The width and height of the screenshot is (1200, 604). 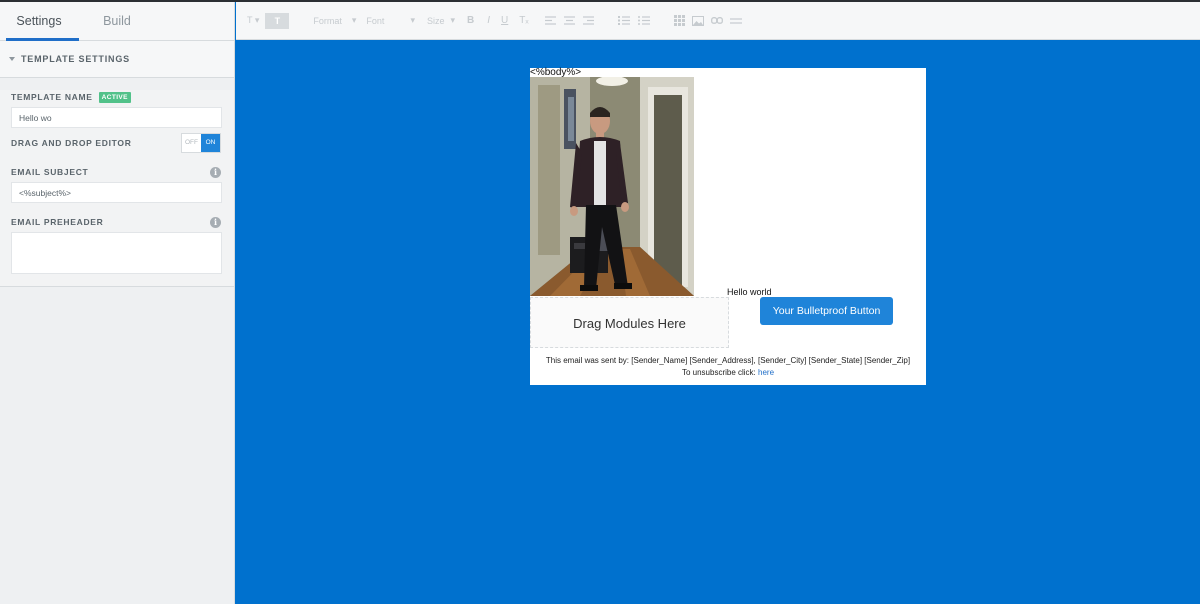 What do you see at coordinates (766, 372) in the screenshot?
I see `unsubscribe-link: here` at bounding box center [766, 372].